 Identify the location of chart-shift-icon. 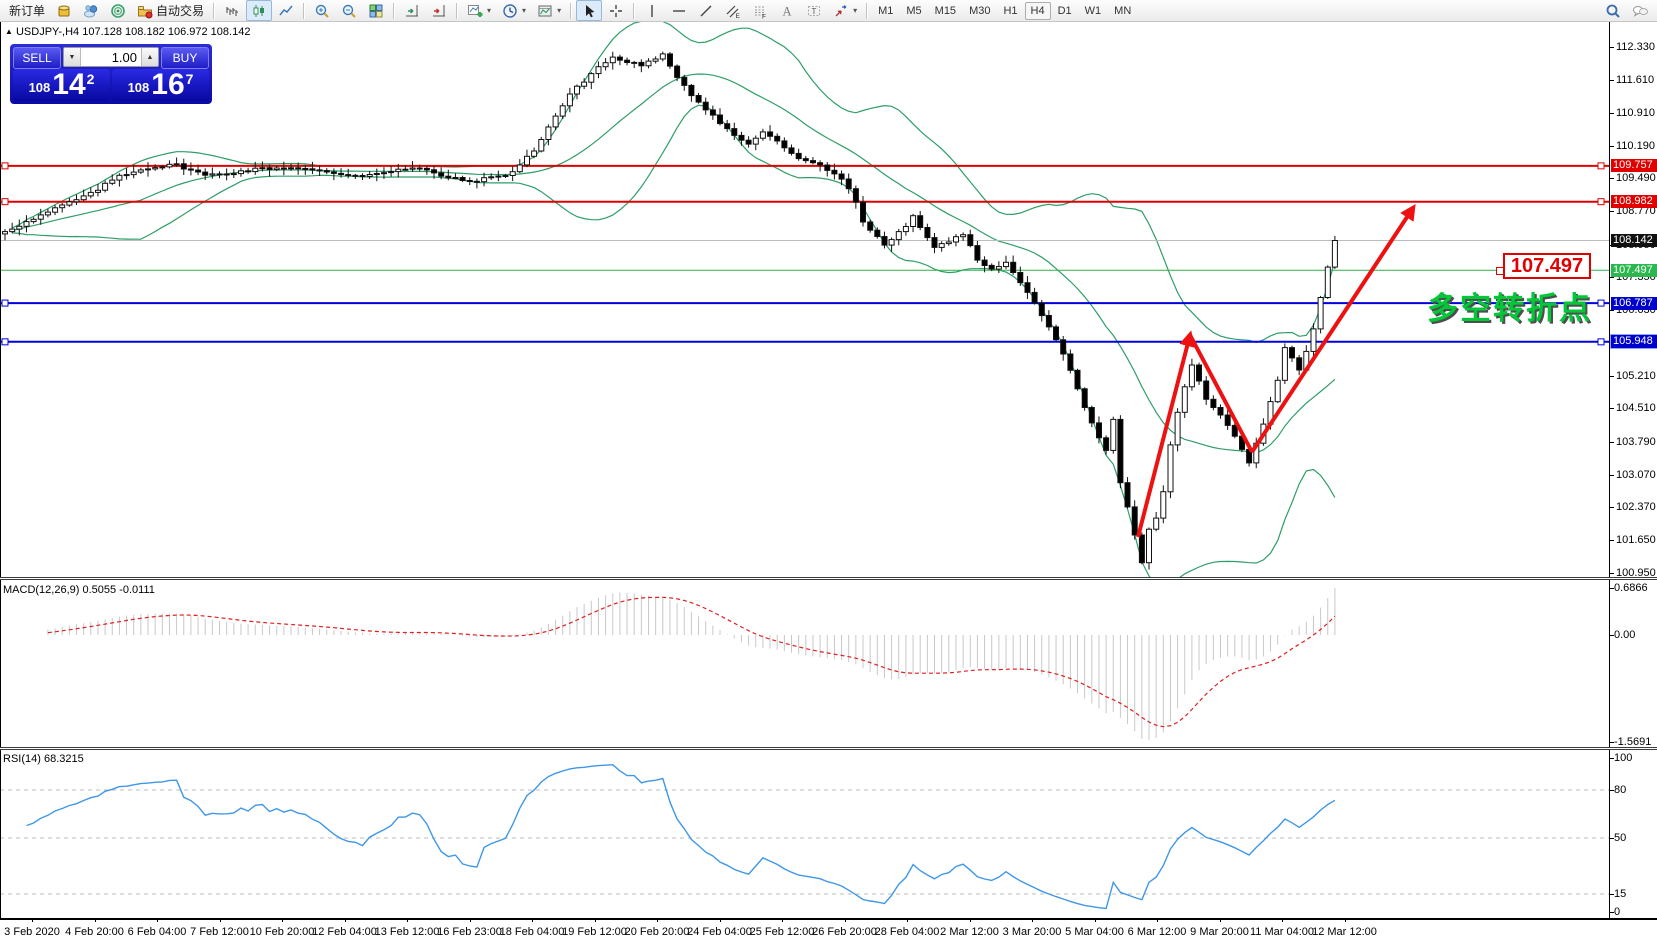
(439, 10).